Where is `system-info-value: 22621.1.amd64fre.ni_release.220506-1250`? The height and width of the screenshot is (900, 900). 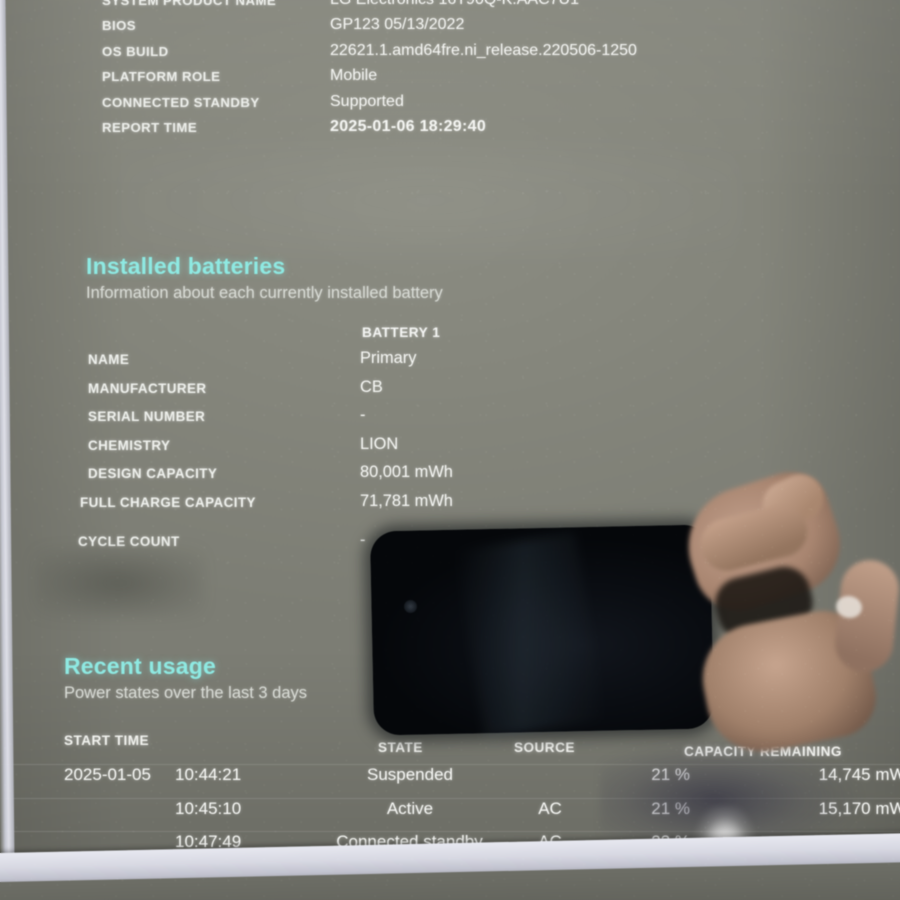
system-info-value: 22621.1.amd64fre.ni_release.220506-1250 is located at coordinates (483, 50).